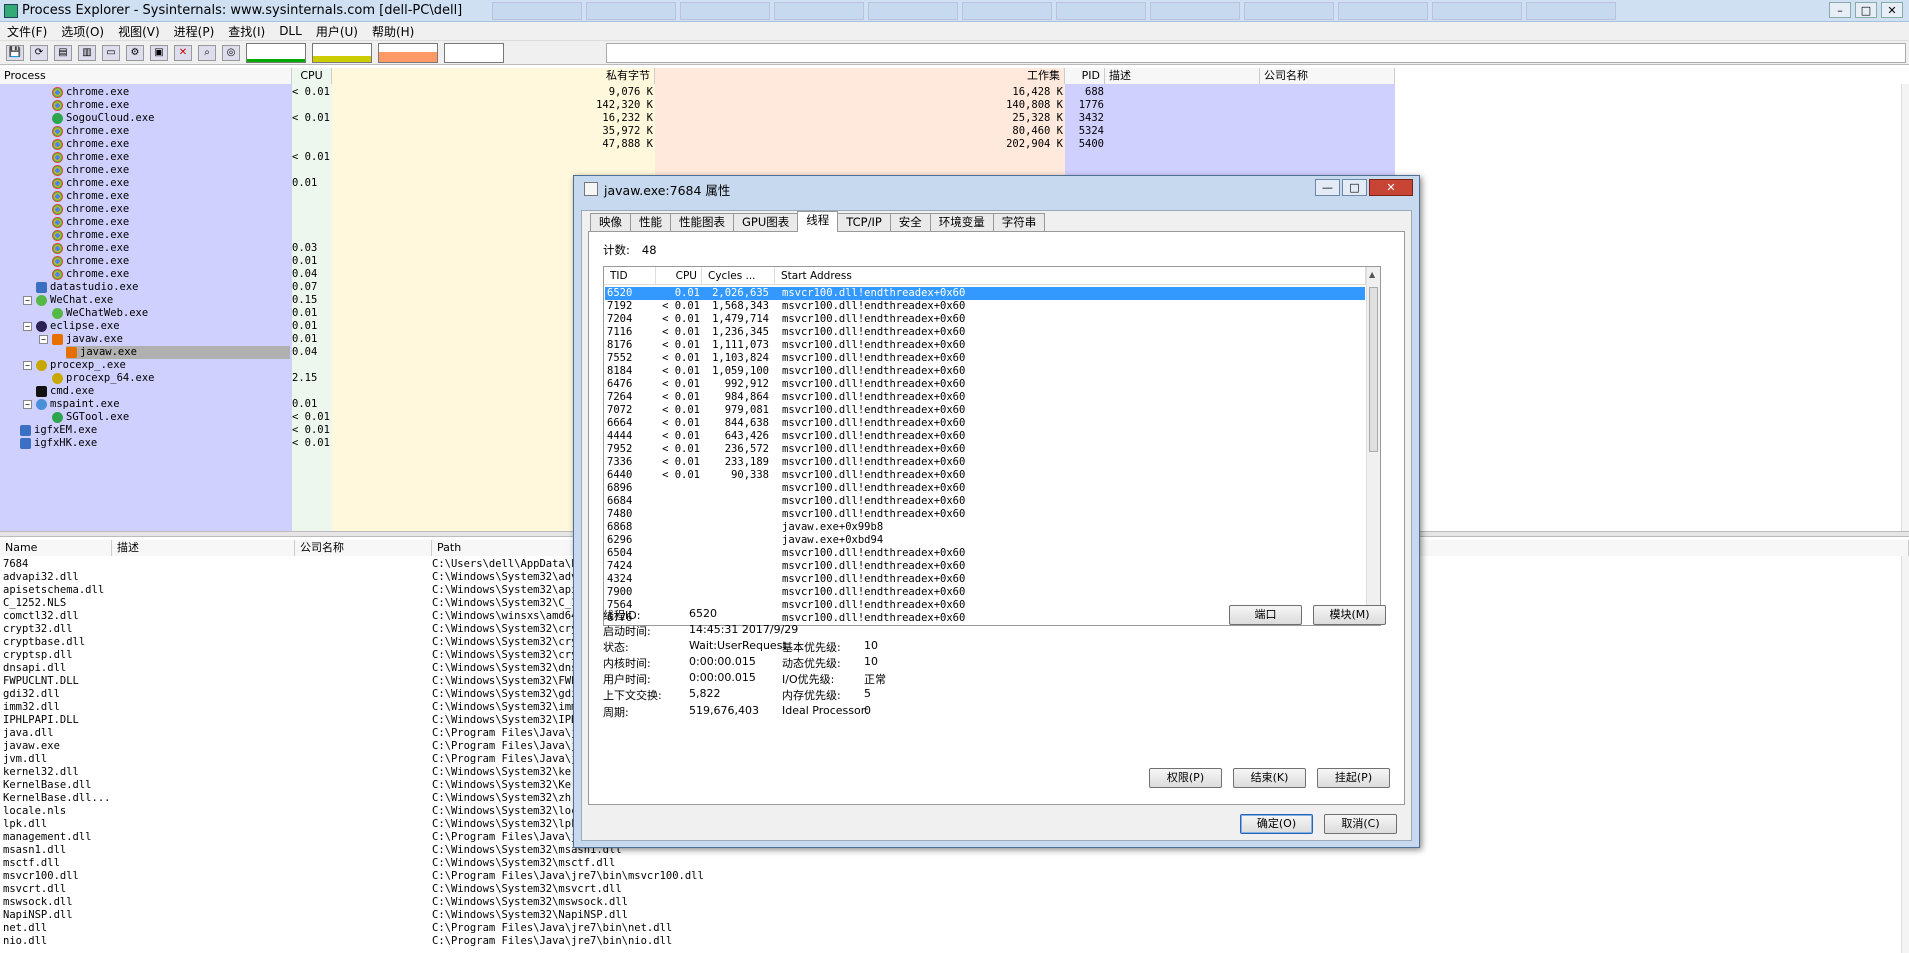 Image resolution: width=1909 pixels, height=953 pixels. What do you see at coordinates (363, 548) in the screenshot?
I see `col-dll-company: 公司名称` at bounding box center [363, 548].